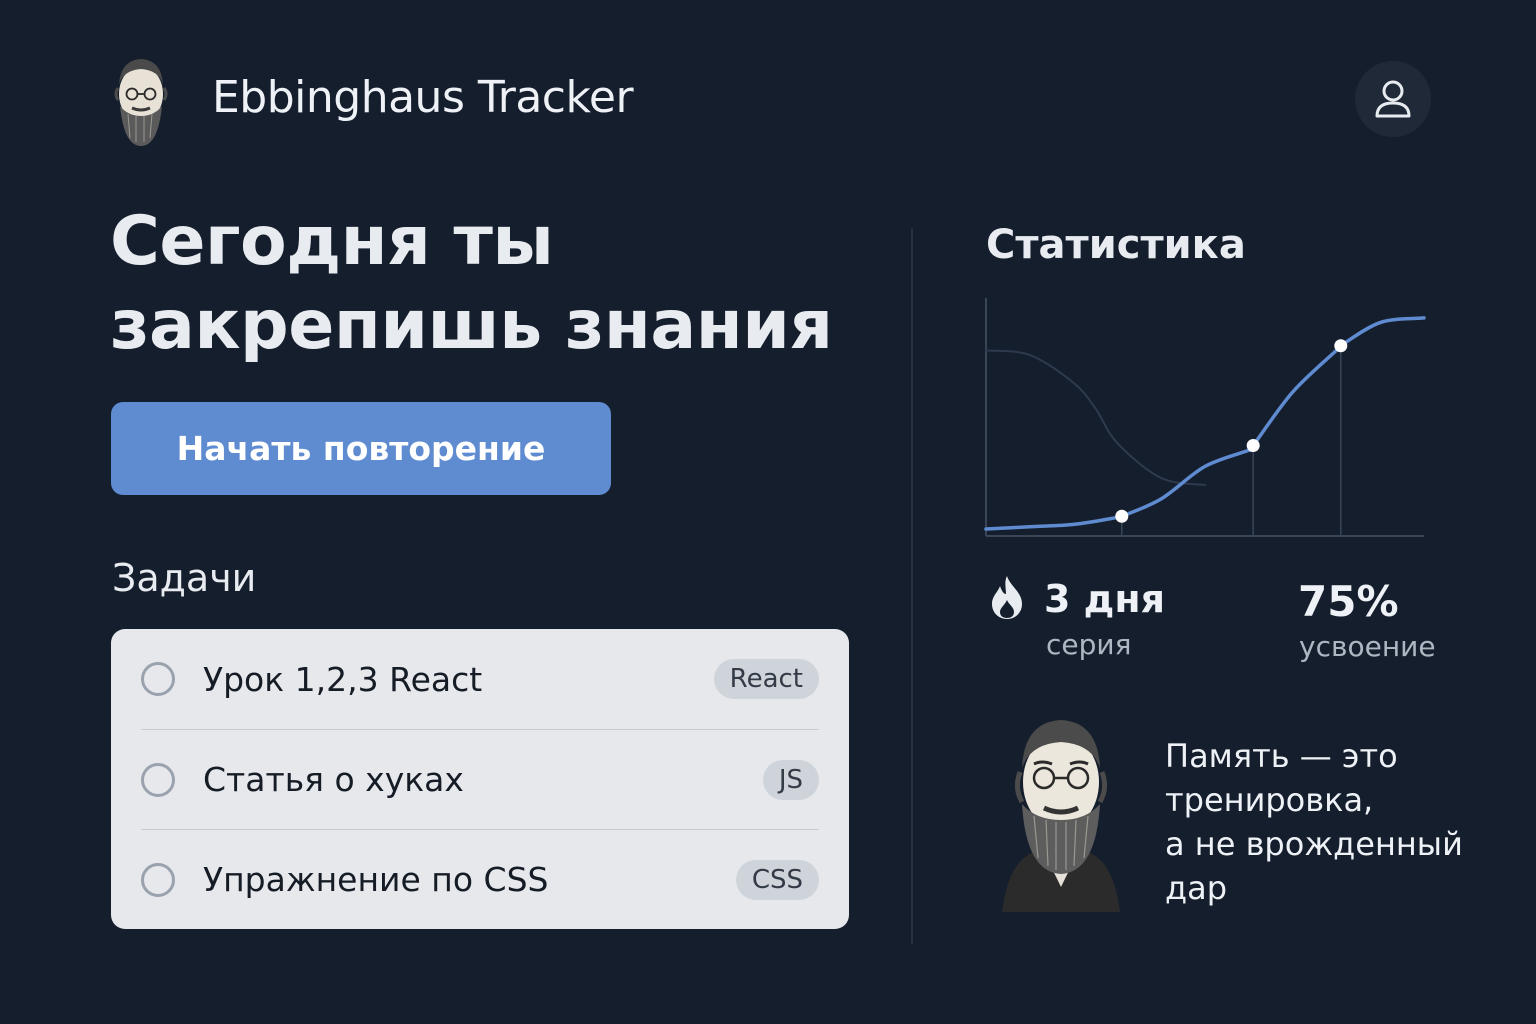 Image resolution: width=1536 pixels, height=1024 pixels. What do you see at coordinates (1061, 816) in the screenshot?
I see `ebbinghaus-portrait` at bounding box center [1061, 816].